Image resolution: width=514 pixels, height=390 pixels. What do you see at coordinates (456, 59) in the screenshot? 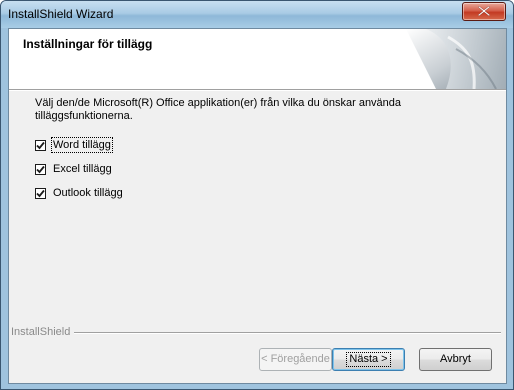
I see `page-curl-graphic-icon` at bounding box center [456, 59].